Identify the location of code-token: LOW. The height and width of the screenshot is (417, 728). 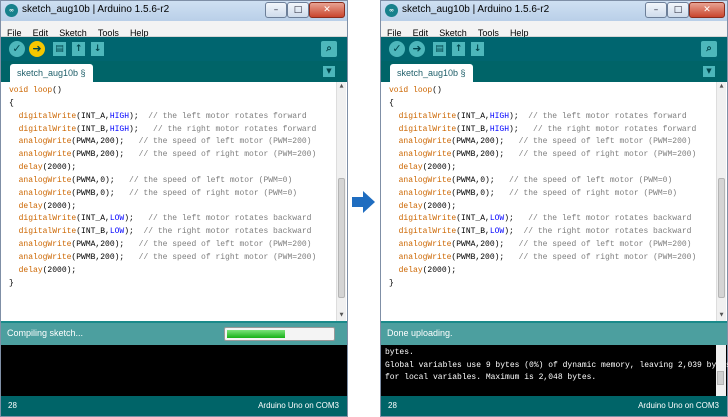
(117, 219).